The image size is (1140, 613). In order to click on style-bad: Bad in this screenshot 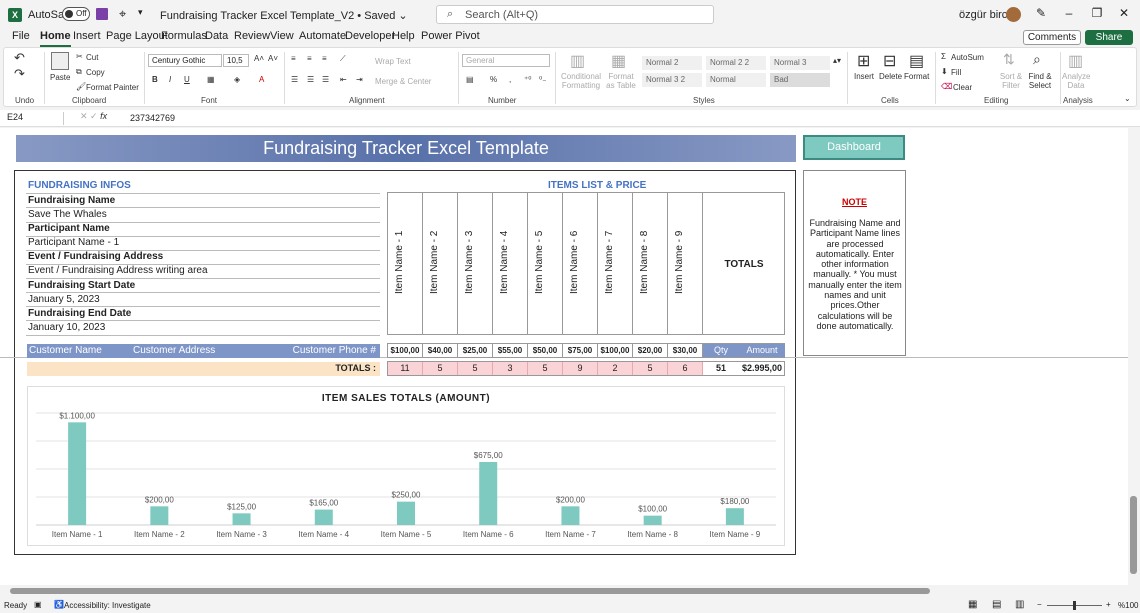, I will do `click(800, 80)`.